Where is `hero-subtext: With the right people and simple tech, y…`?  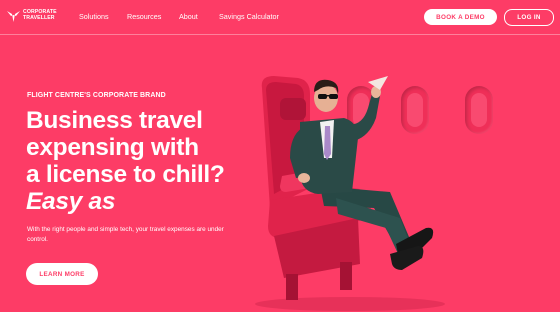
hero-subtext: With the right people and simple tech, y… is located at coordinates (125, 234).